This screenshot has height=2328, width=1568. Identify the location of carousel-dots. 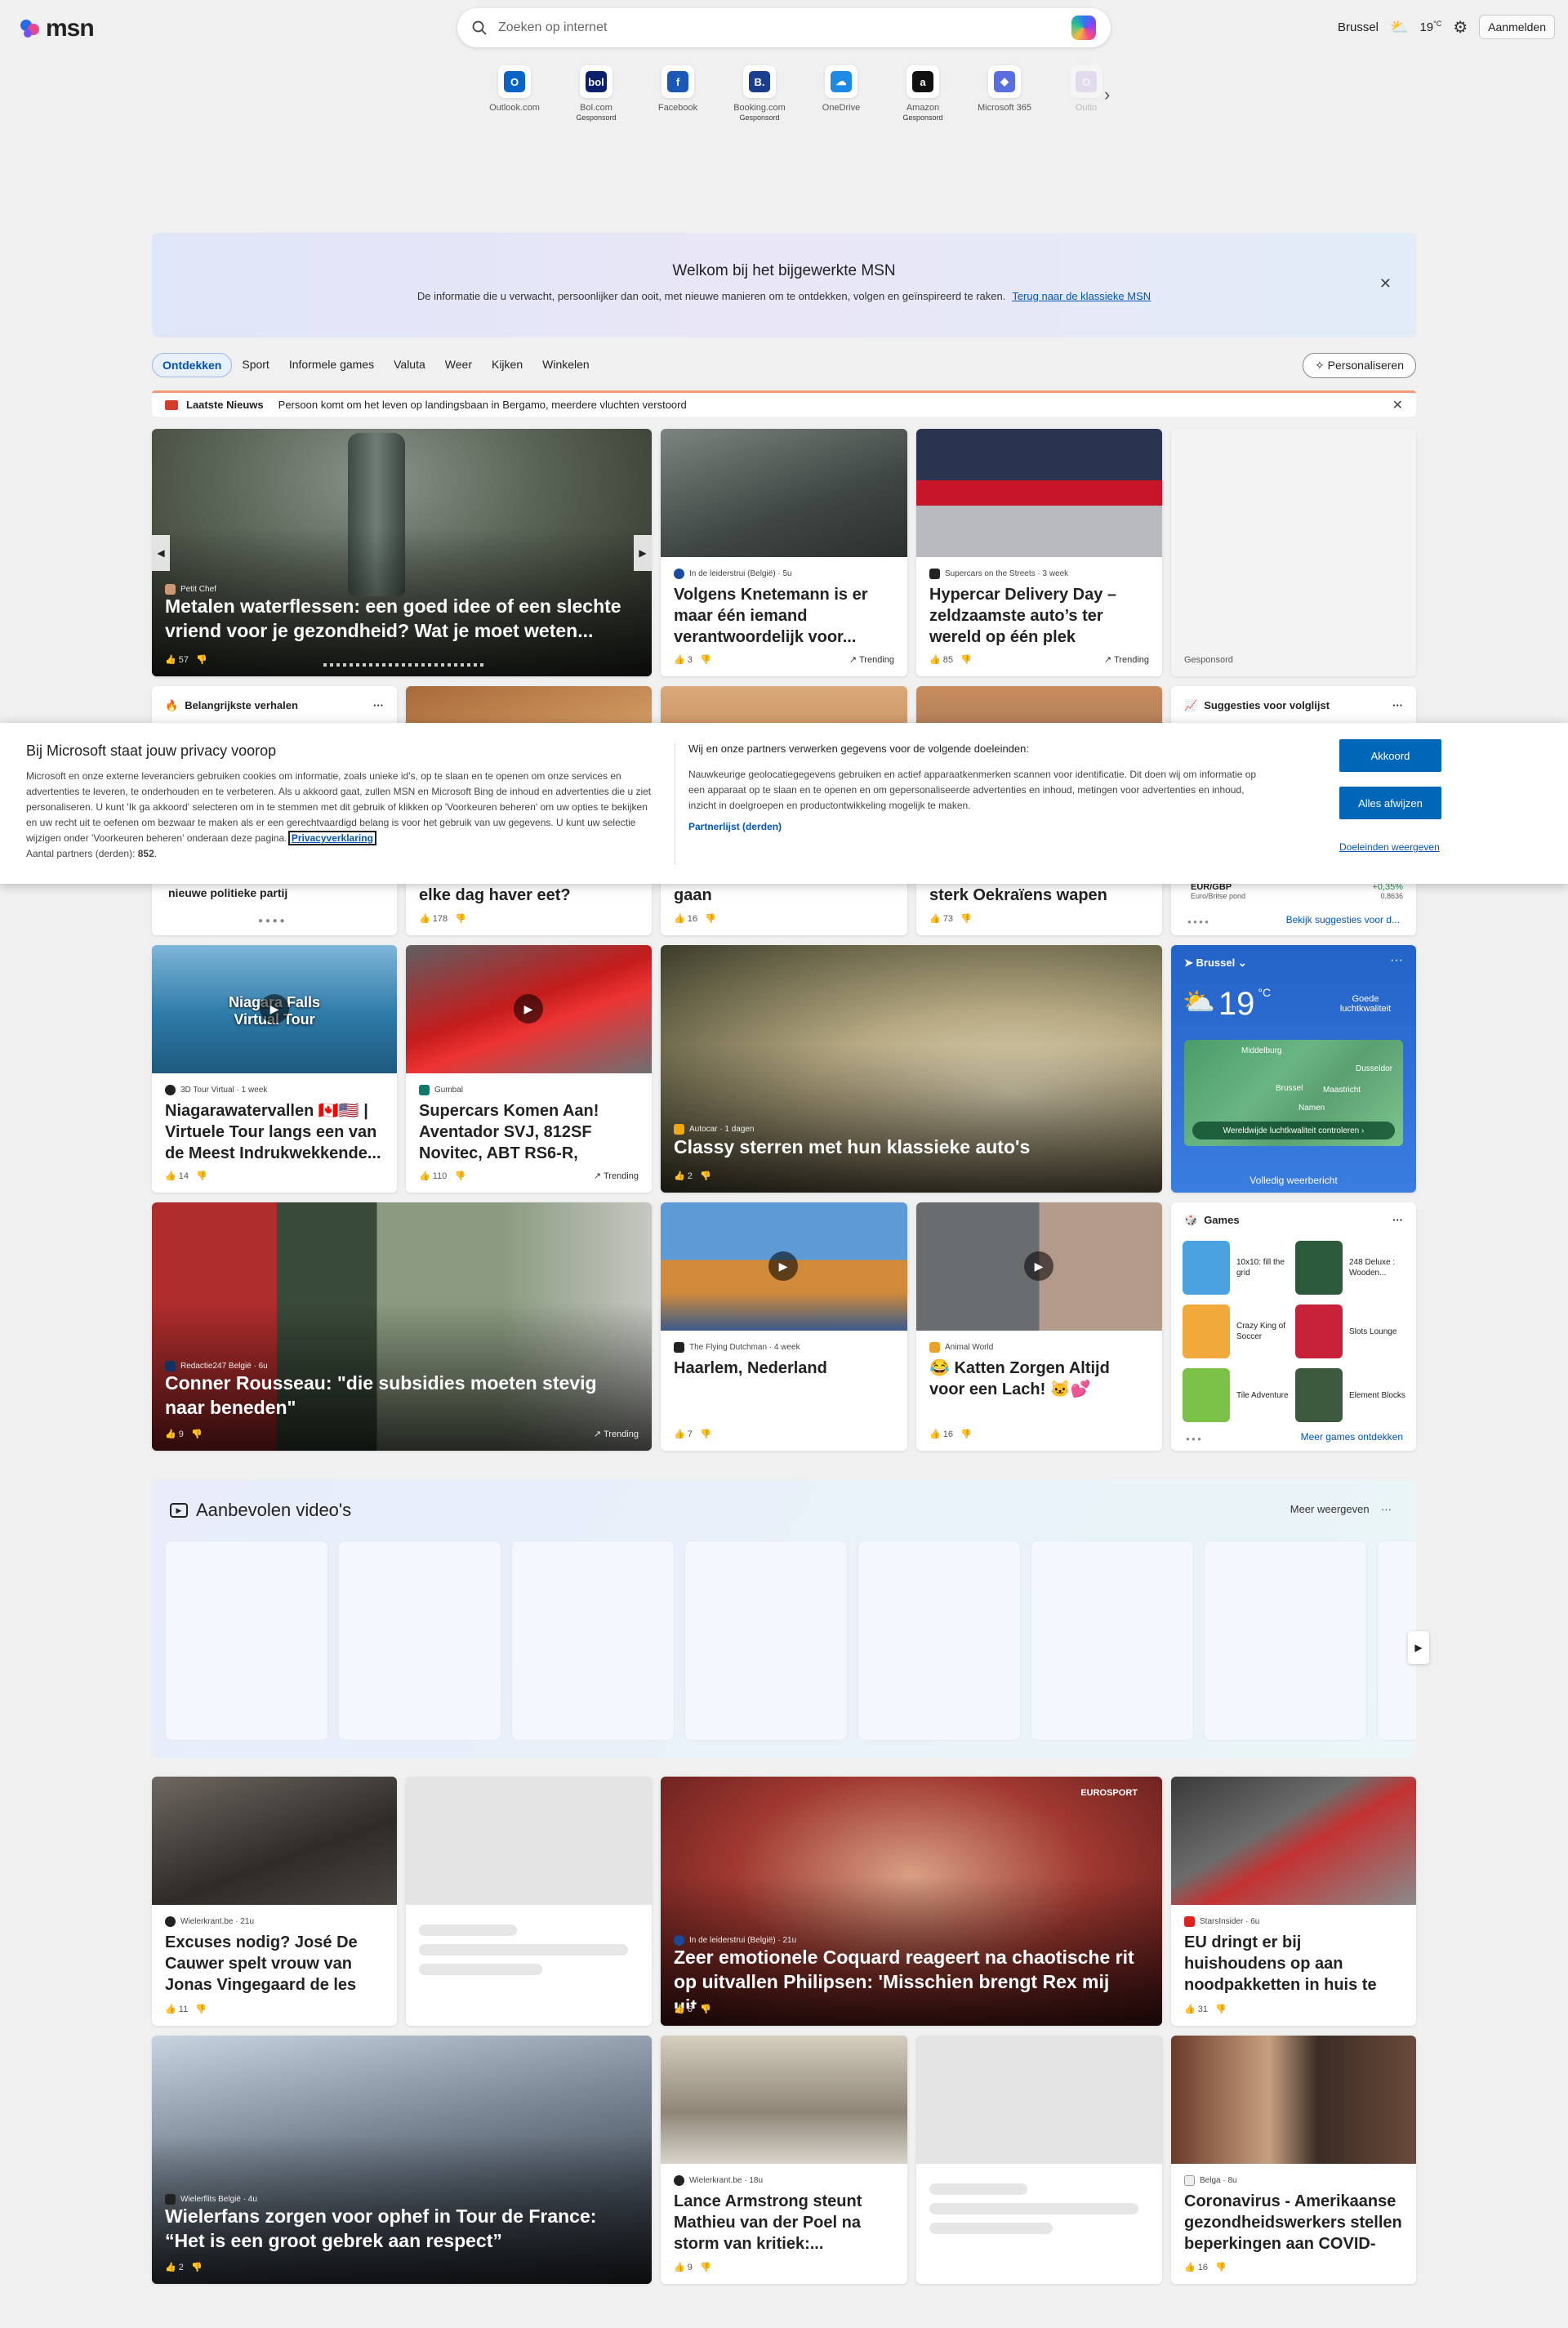
(405, 665).